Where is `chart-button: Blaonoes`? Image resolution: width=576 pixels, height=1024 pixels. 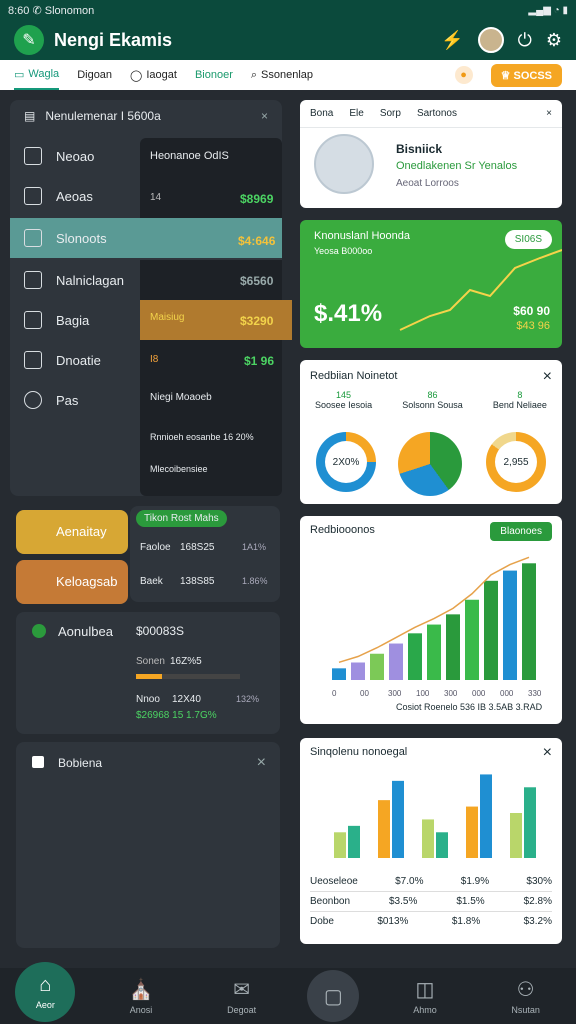 chart-button: Blaonoes is located at coordinates (521, 531).